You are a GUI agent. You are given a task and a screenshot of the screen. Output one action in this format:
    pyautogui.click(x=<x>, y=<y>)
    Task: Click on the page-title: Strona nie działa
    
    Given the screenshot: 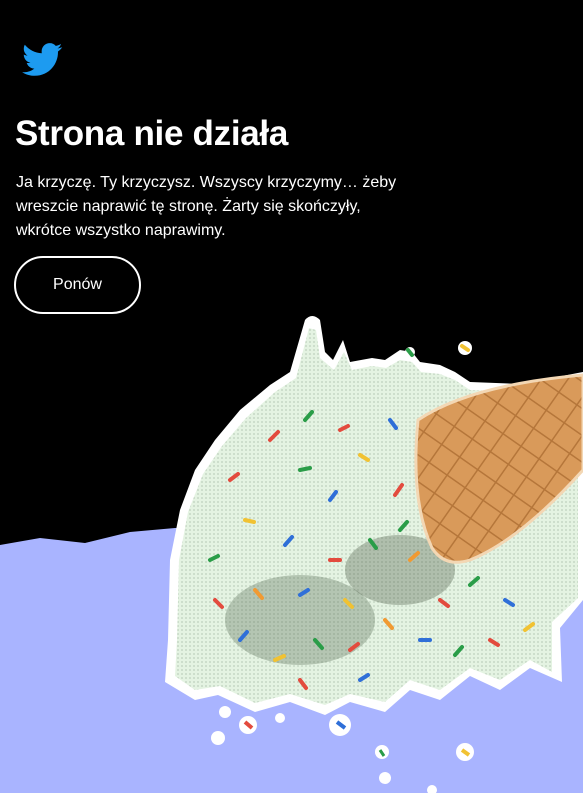 What is the action you would take?
    pyautogui.click(x=152, y=133)
    